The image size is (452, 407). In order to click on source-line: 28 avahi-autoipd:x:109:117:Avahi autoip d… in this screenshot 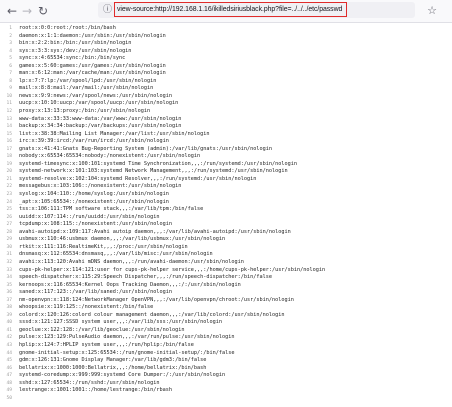, I will do `click(226, 233)`.